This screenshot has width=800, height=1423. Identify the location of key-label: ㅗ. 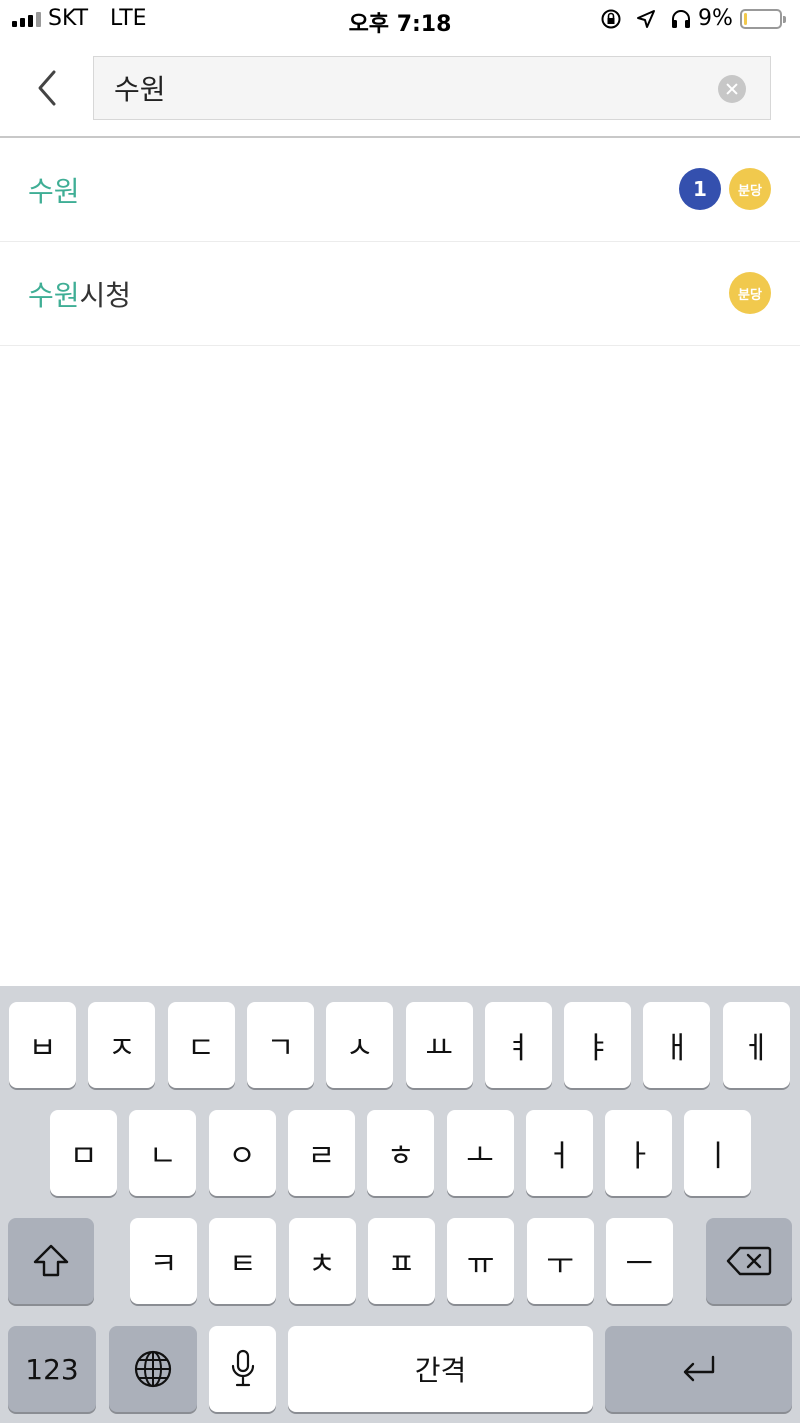
(480, 1156).